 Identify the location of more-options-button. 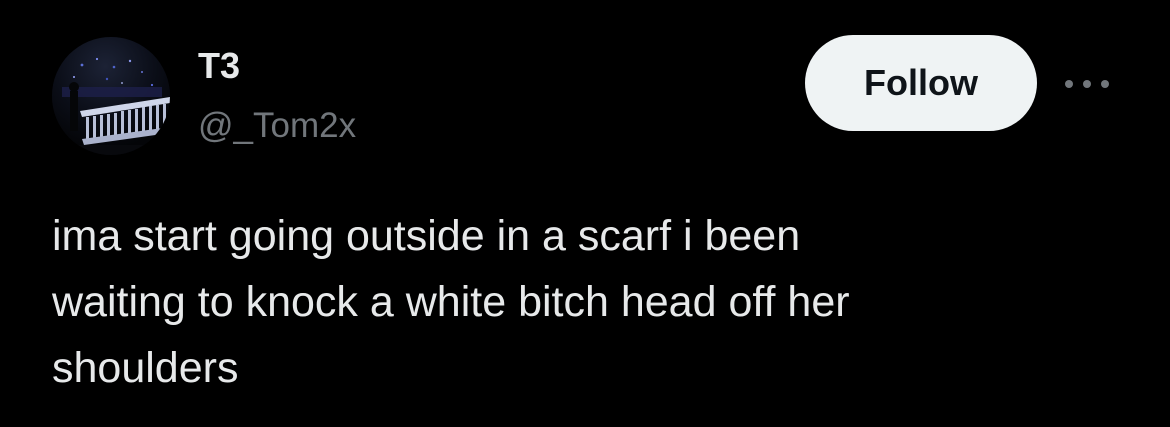
(1087, 84).